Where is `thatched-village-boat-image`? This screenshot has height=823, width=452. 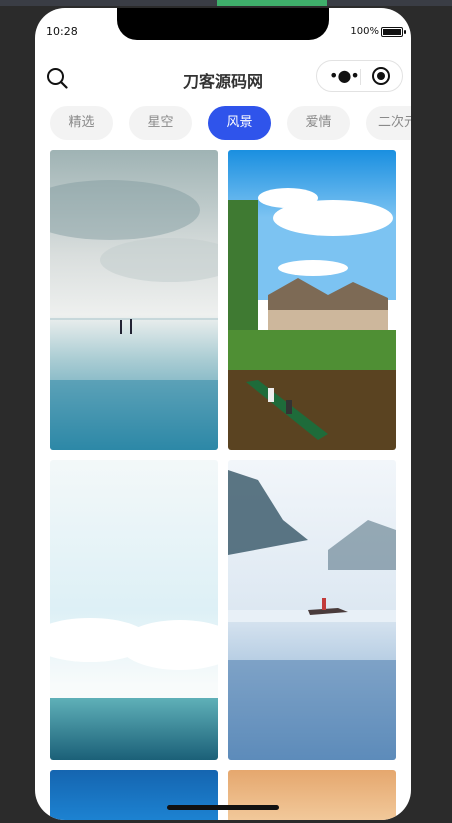 thatched-village-boat-image is located at coordinates (312, 300).